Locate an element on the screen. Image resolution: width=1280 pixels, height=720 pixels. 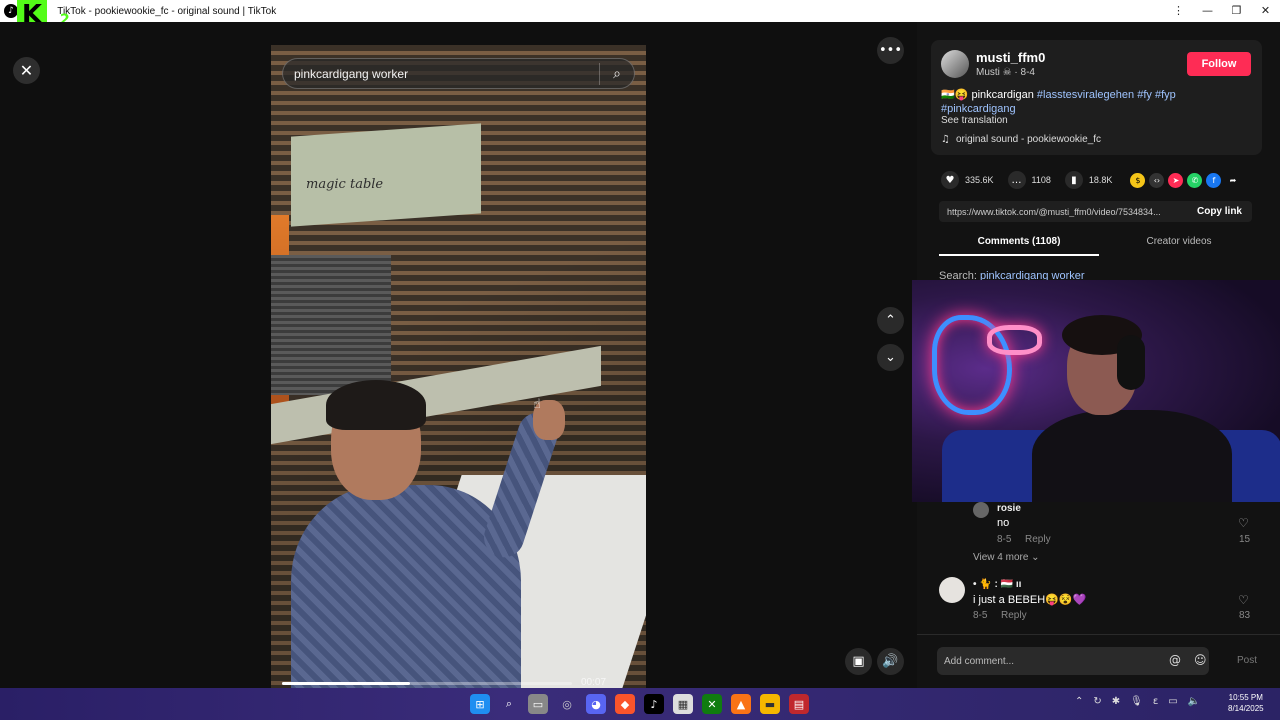
facebook-icon: f is located at coordinates (1214, 180).